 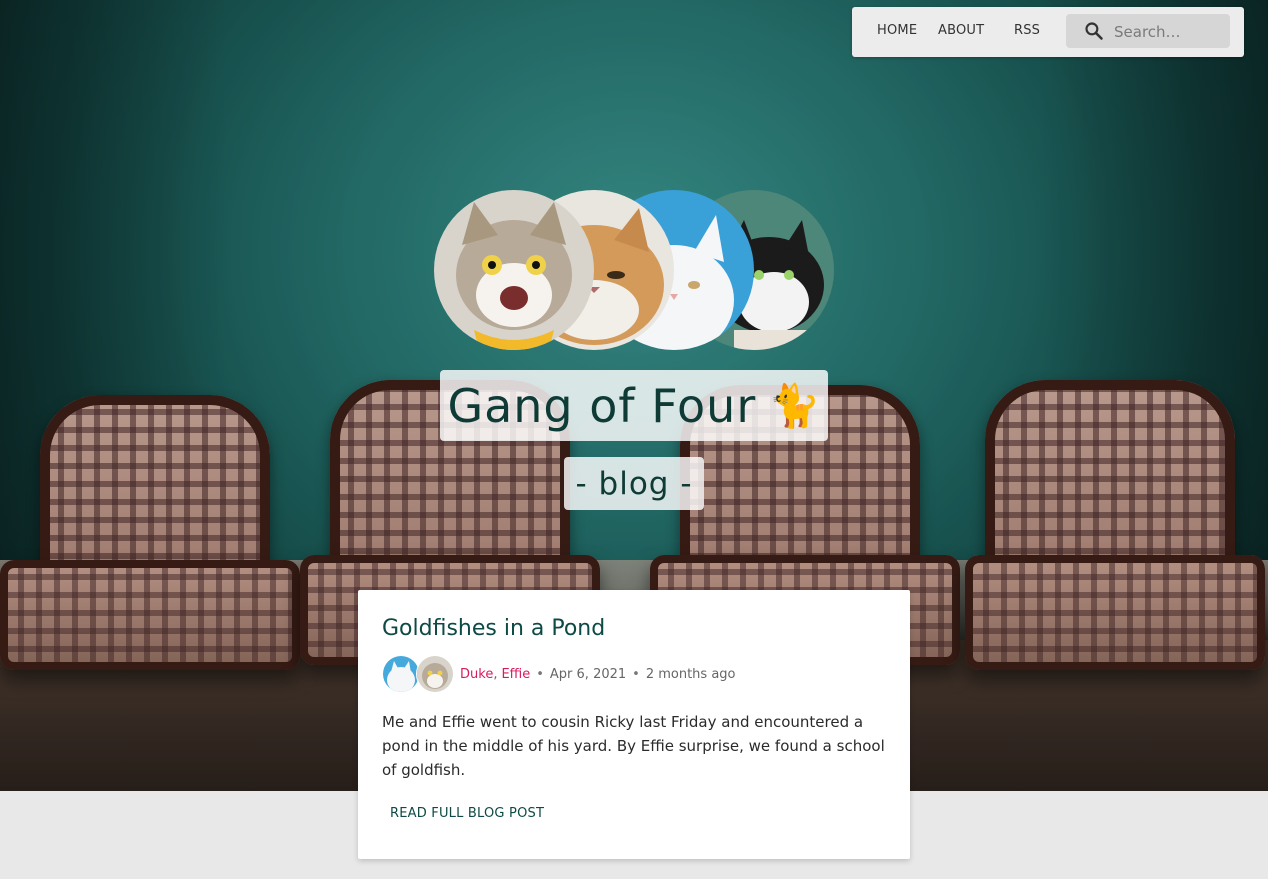 What do you see at coordinates (1094, 31) in the screenshot?
I see `search-icon` at bounding box center [1094, 31].